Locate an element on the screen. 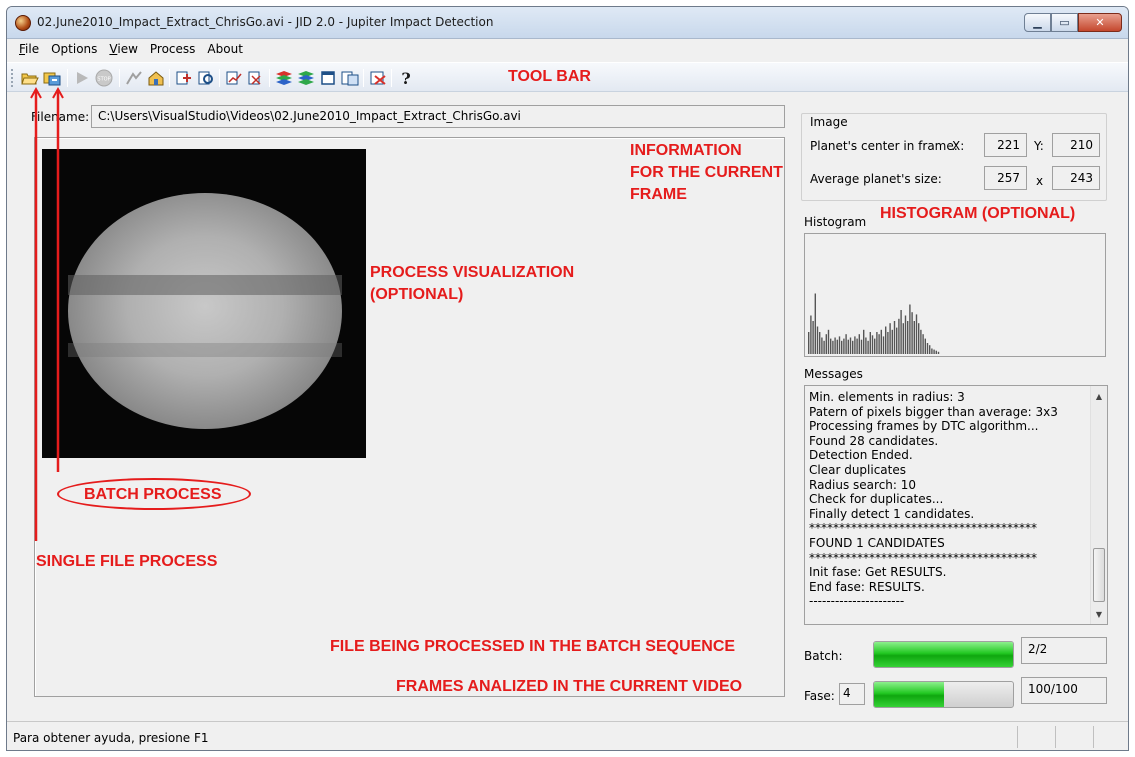  messages-scrollbar: ▲ ▼ is located at coordinates (1098, 505).